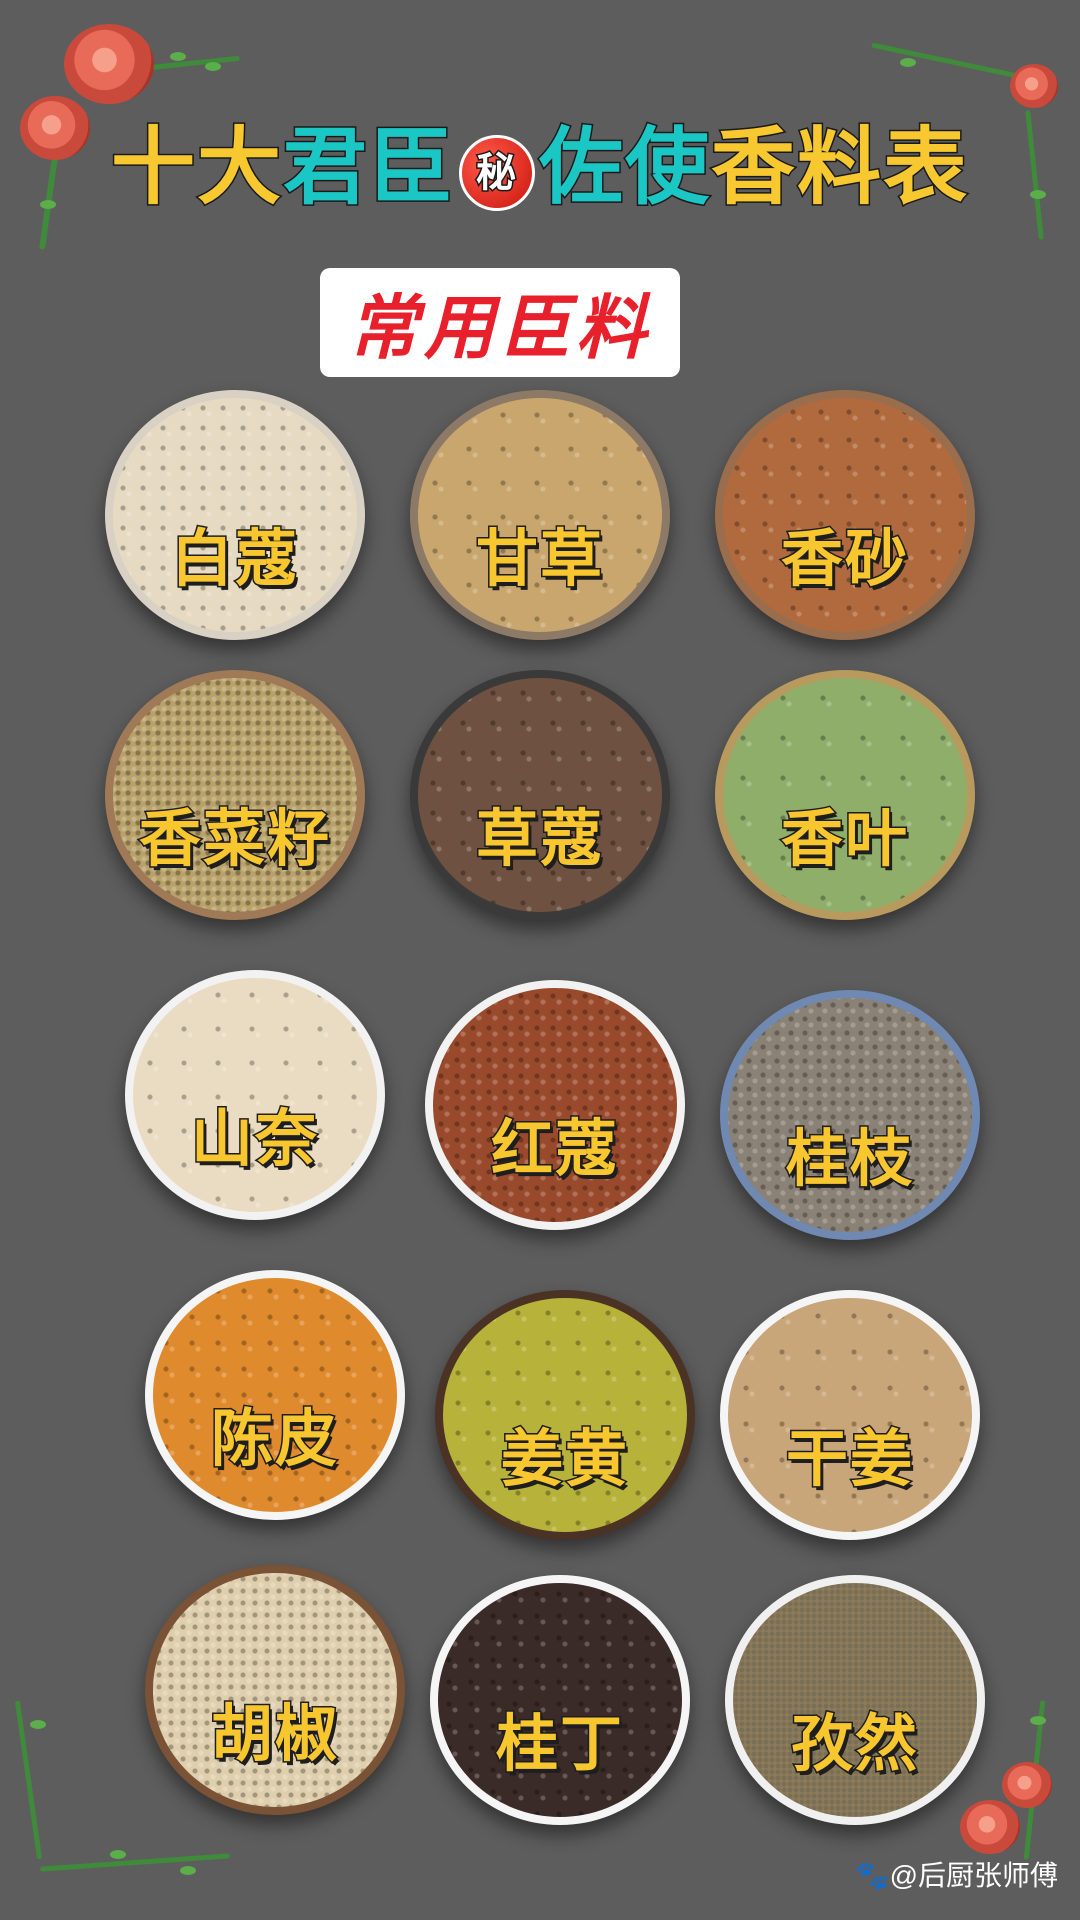 The height and width of the screenshot is (1920, 1080). Describe the element at coordinates (850, 1420) in the screenshot. I see `spice-card: 干姜` at that location.